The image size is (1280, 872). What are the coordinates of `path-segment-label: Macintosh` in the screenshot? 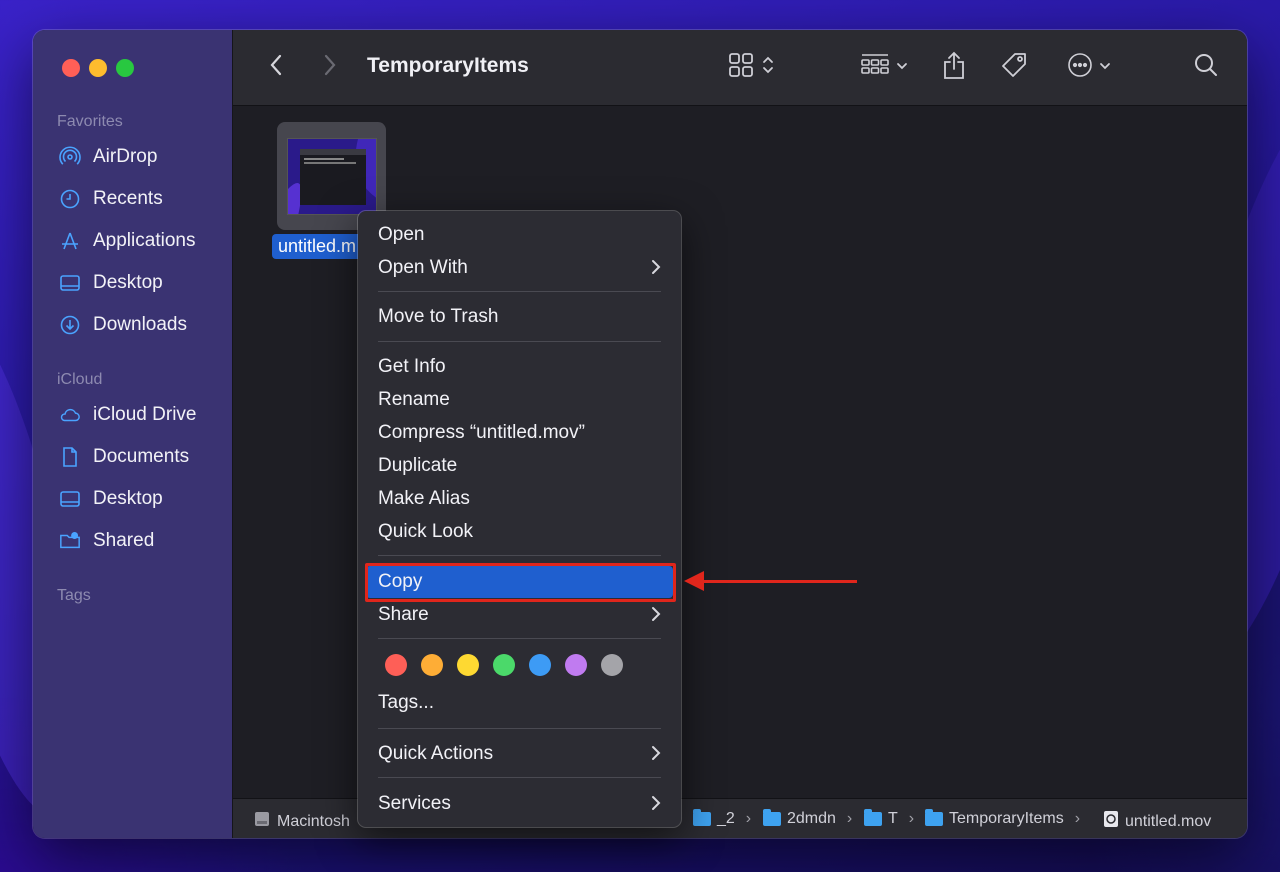 It's located at (313, 821).